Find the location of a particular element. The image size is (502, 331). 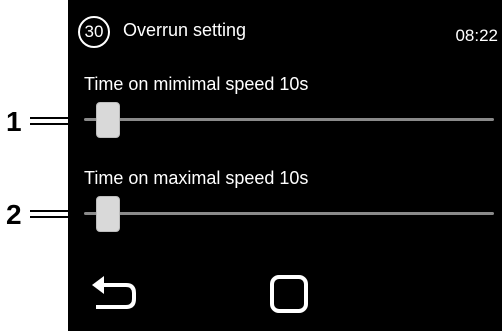

step-badge: 30 is located at coordinates (94, 32).